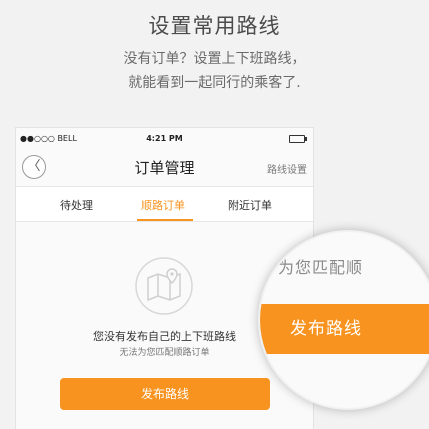 The image size is (429, 429). What do you see at coordinates (287, 168) in the screenshot?
I see `route-settings-link: 路线设置` at bounding box center [287, 168].